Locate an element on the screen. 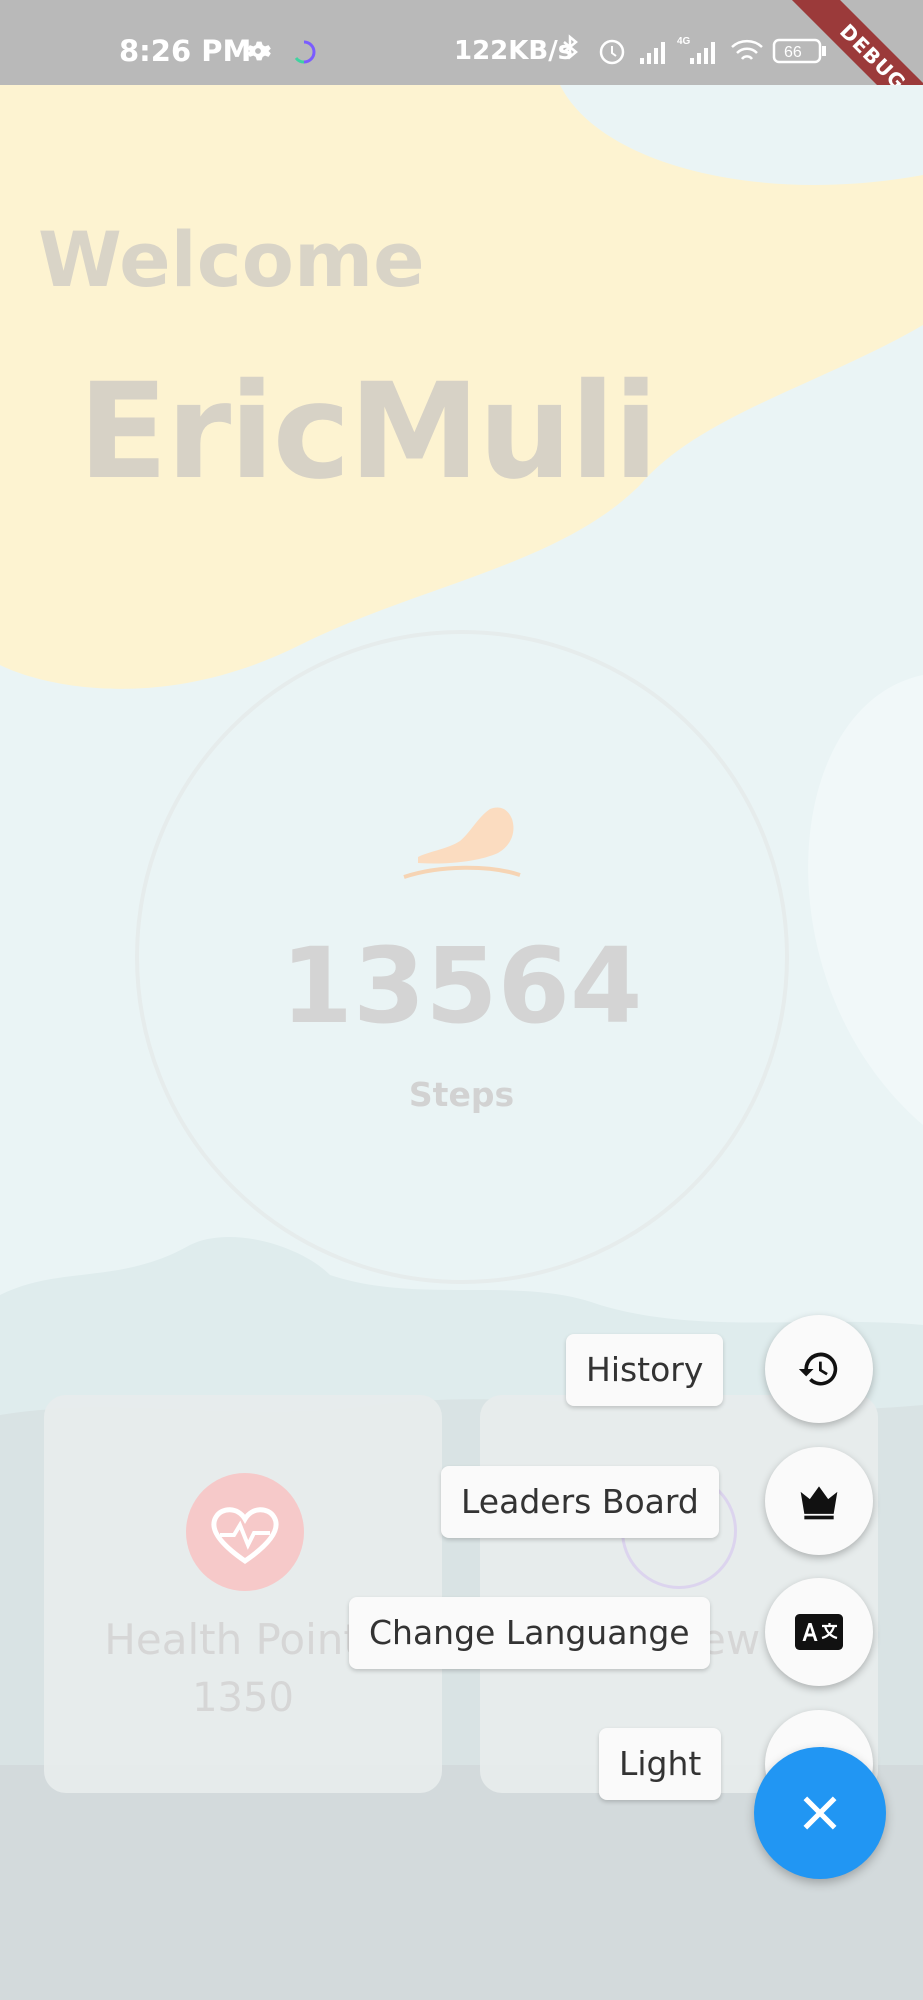  step-label: Steps is located at coordinates (461, 1094).